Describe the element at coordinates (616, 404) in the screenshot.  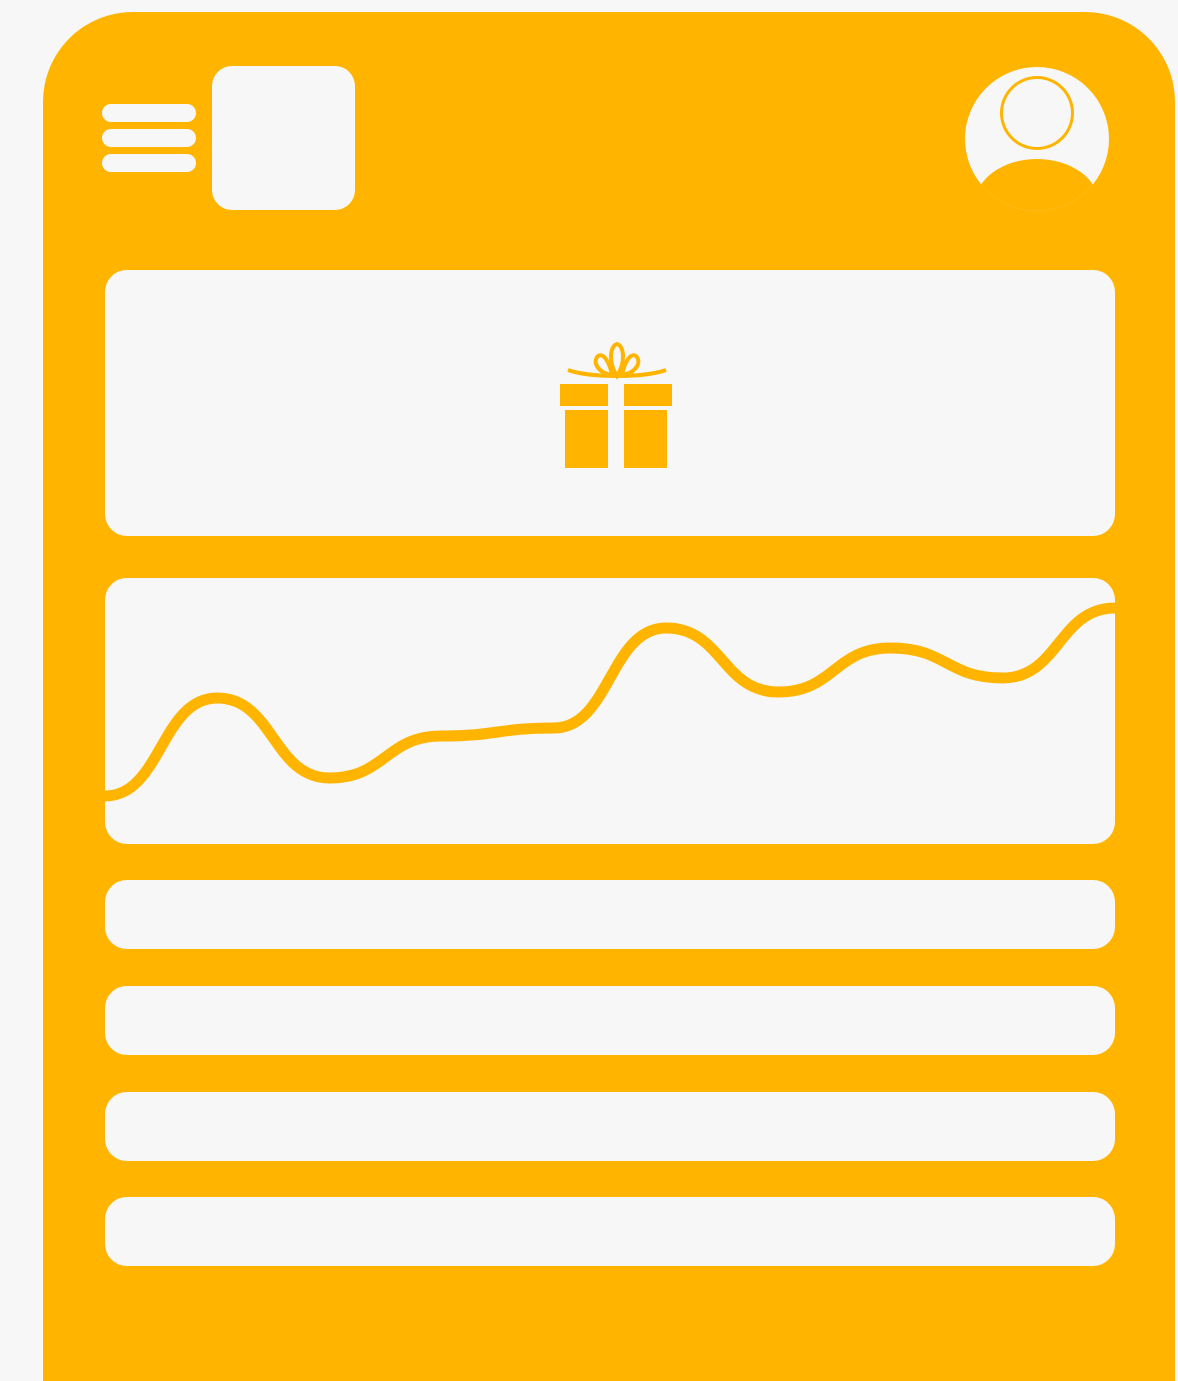
I see `gift-icon` at that location.